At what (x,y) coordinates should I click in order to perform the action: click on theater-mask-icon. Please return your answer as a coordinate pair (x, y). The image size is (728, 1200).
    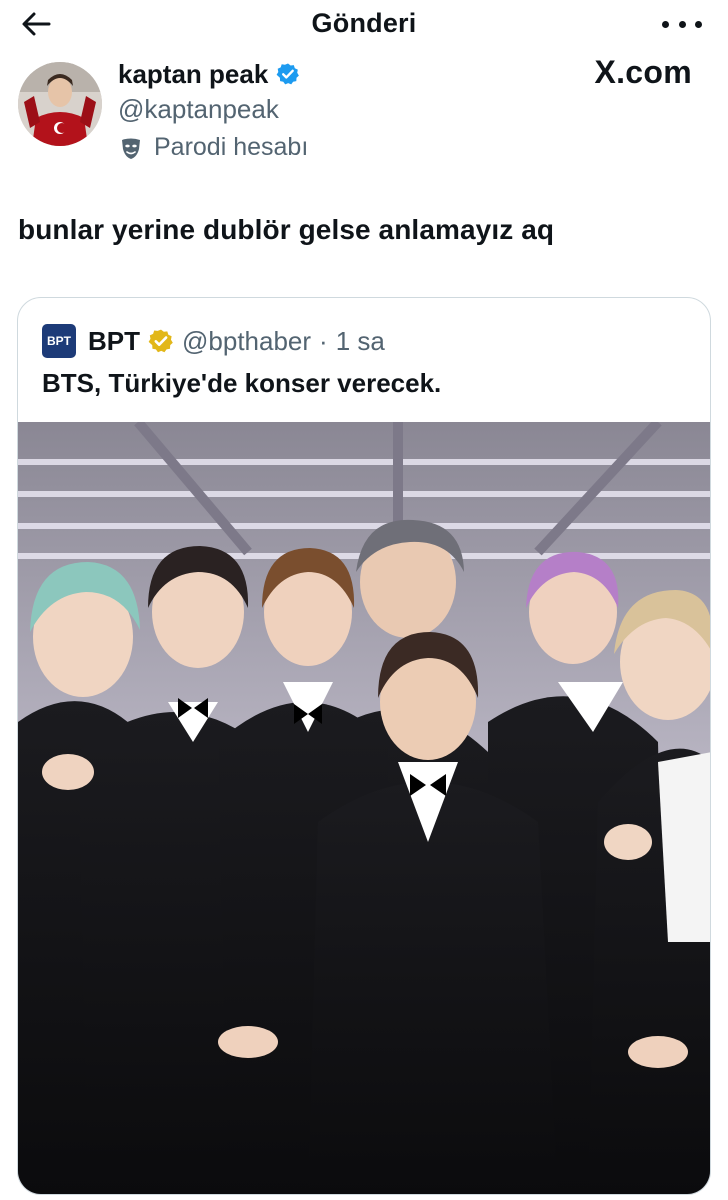
    Looking at the image, I should click on (131, 148).